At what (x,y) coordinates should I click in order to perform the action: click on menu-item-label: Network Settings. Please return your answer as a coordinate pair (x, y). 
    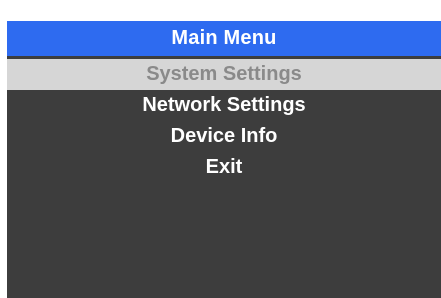
    Looking at the image, I should click on (224, 105).